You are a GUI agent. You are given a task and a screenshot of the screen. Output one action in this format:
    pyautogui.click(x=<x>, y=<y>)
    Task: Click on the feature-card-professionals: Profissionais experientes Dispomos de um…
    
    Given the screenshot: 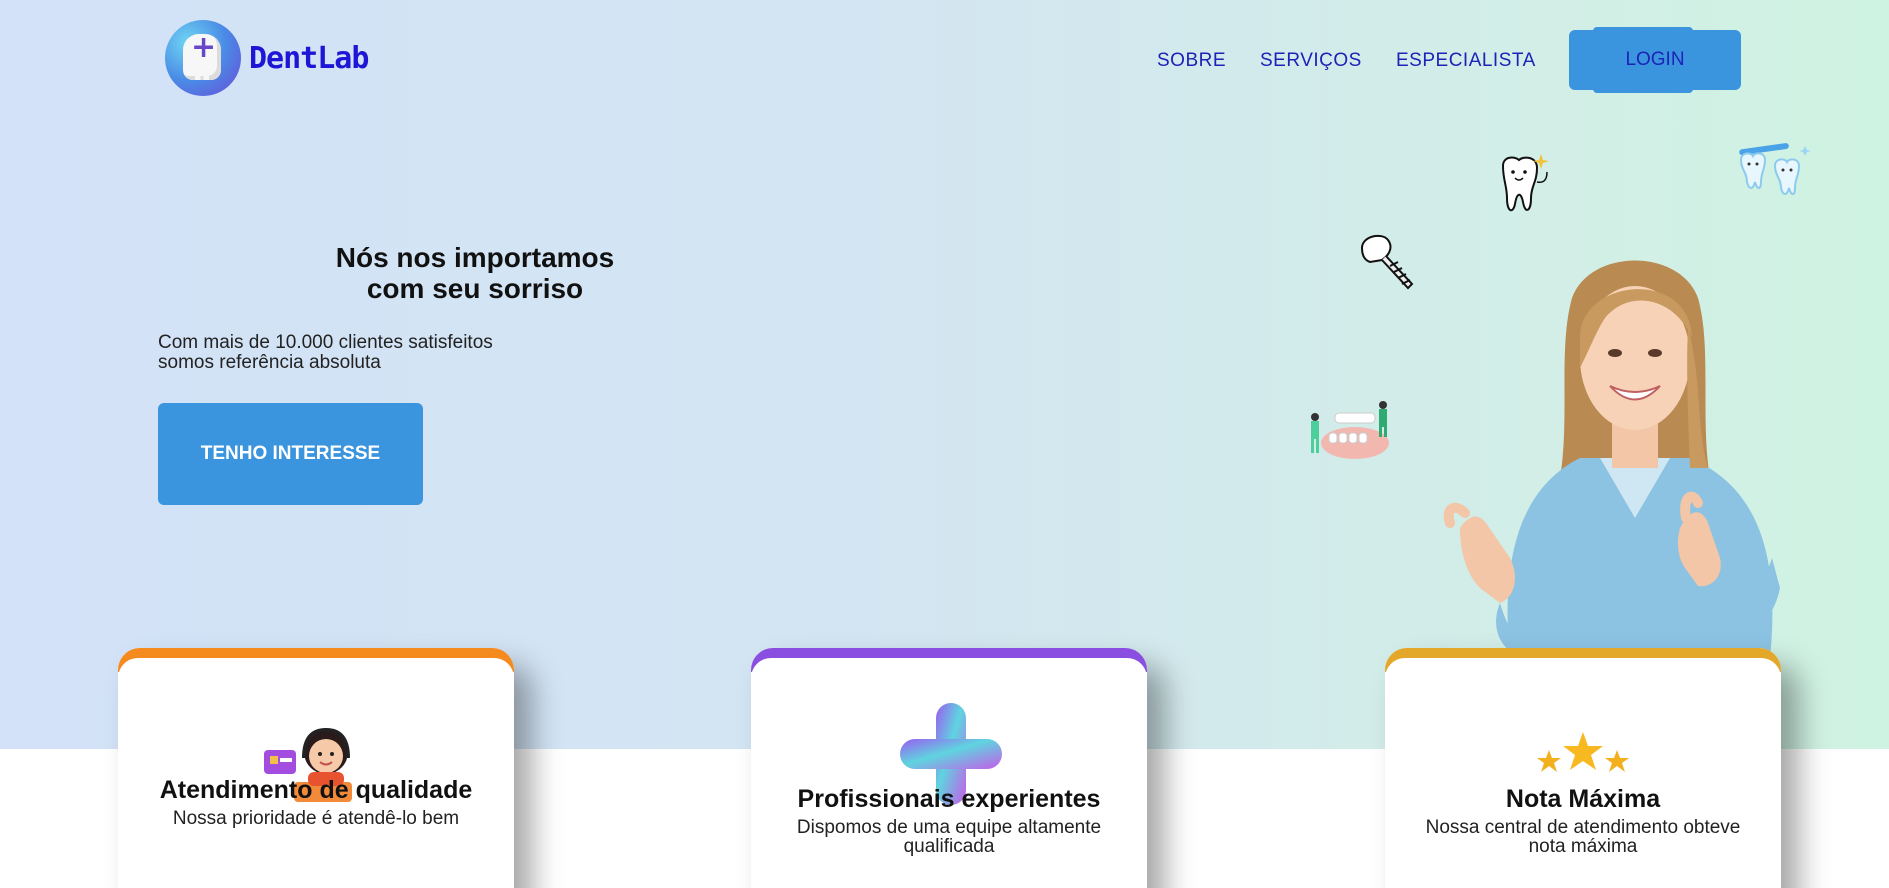 What is the action you would take?
    pyautogui.click(x=949, y=768)
    